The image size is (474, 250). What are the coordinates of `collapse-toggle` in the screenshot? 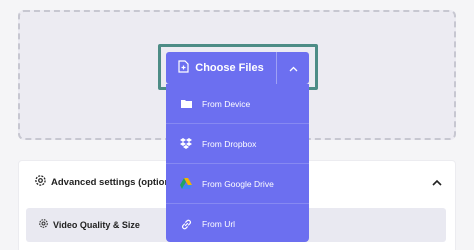 It's located at (437, 182).